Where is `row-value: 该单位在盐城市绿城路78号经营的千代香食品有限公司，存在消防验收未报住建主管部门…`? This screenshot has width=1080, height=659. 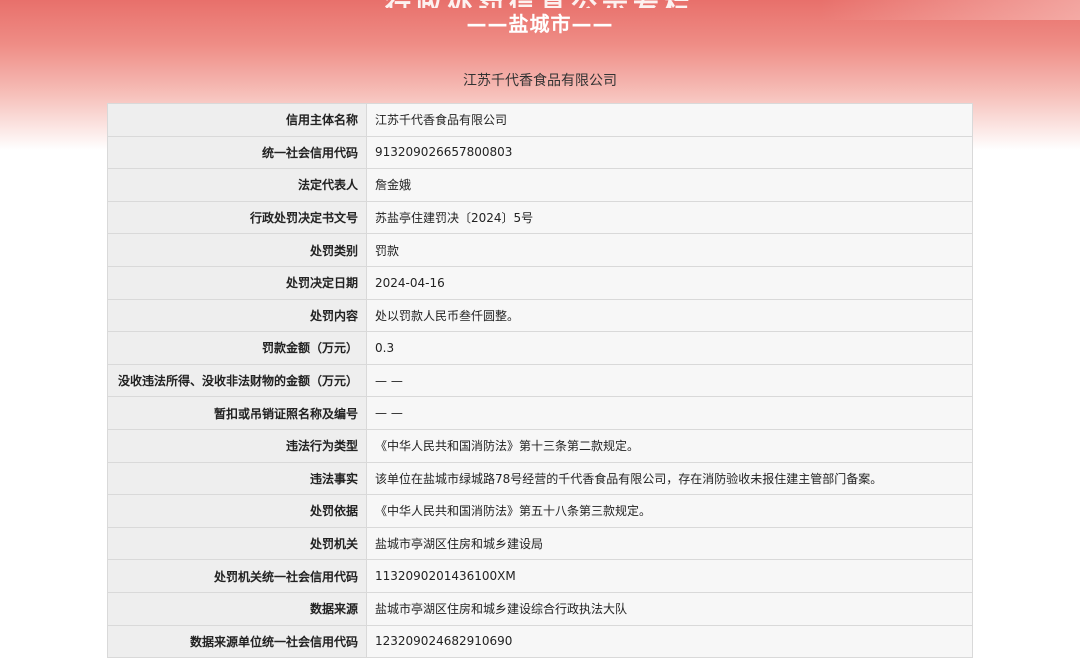
row-value: 该单位在盐城市绿城路78号经营的千代香食品有限公司，存在消防验收未报住建主管部门… is located at coordinates (669, 478).